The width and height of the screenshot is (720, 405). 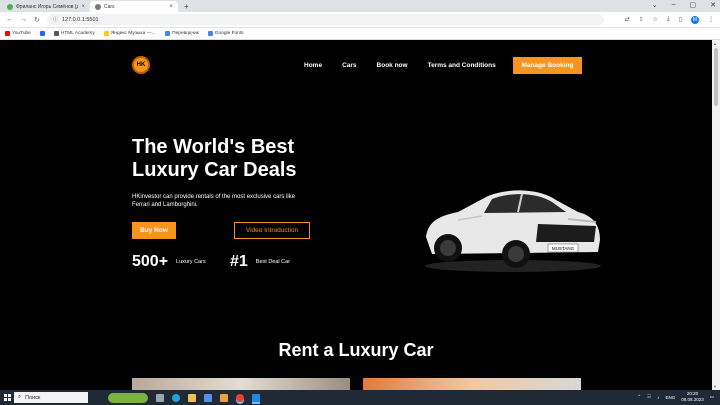 What do you see at coordinates (239, 261) in the screenshot?
I see `stat-value: #1` at bounding box center [239, 261].